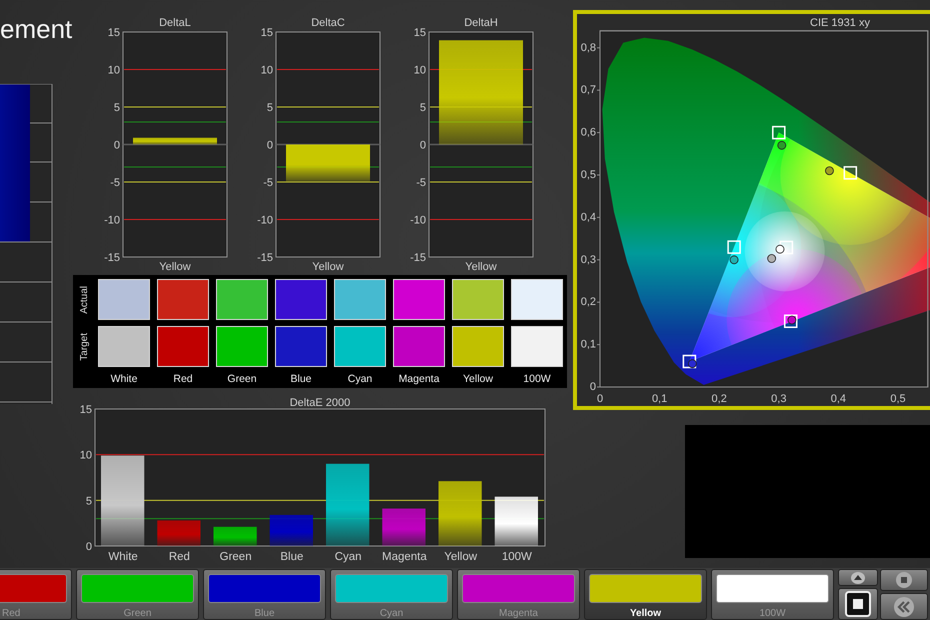 This screenshot has width=930, height=620. What do you see at coordinates (328, 23) in the screenshot?
I see `chart-title: DeltaC` at bounding box center [328, 23].